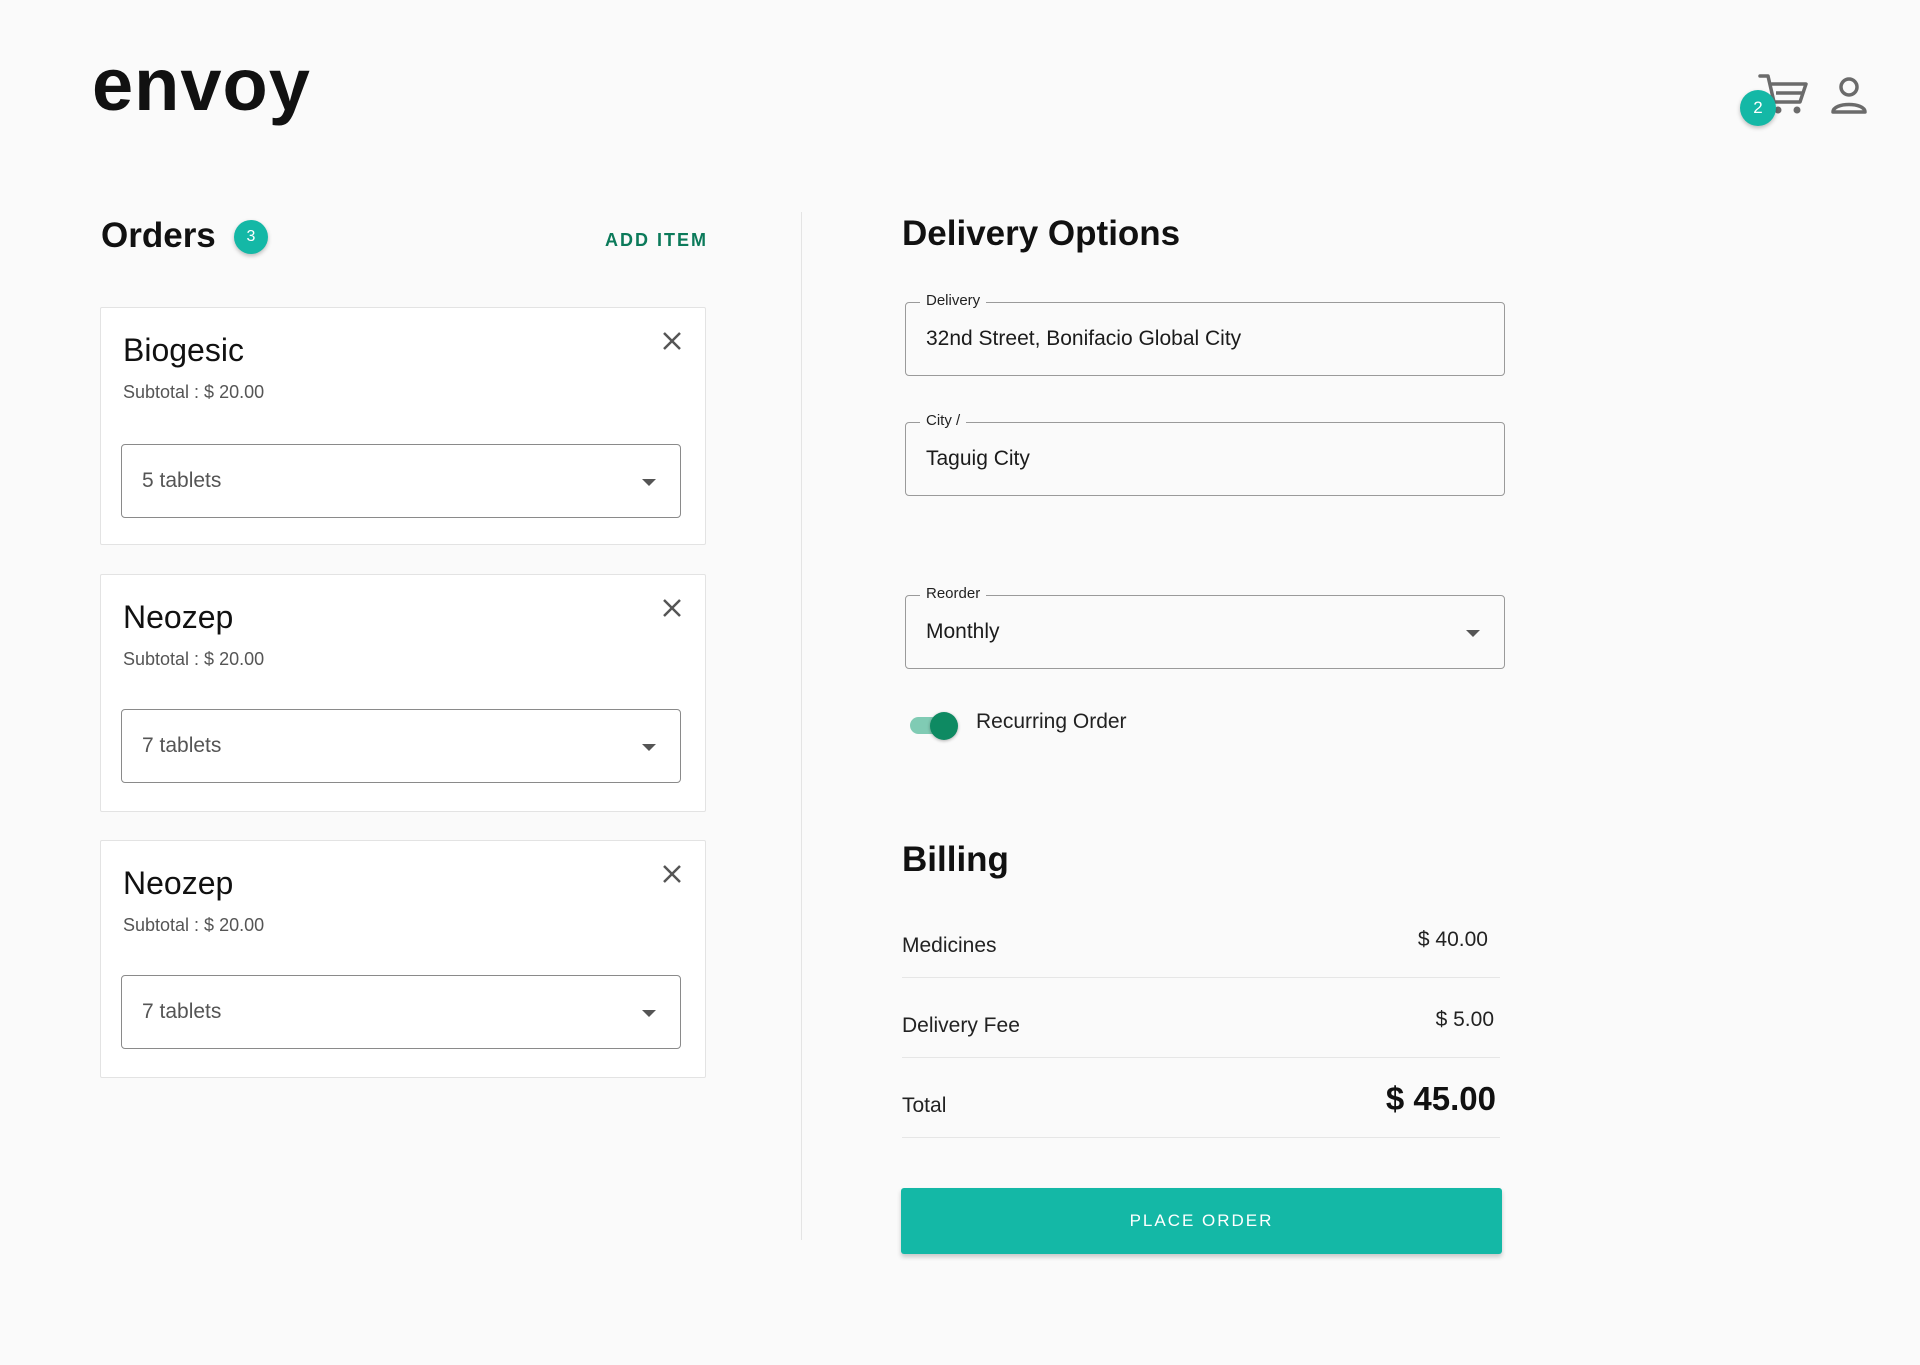 The image size is (1920, 1365). What do you see at coordinates (1201, 1221) in the screenshot?
I see `place-order-button: PLACE ORDER` at bounding box center [1201, 1221].